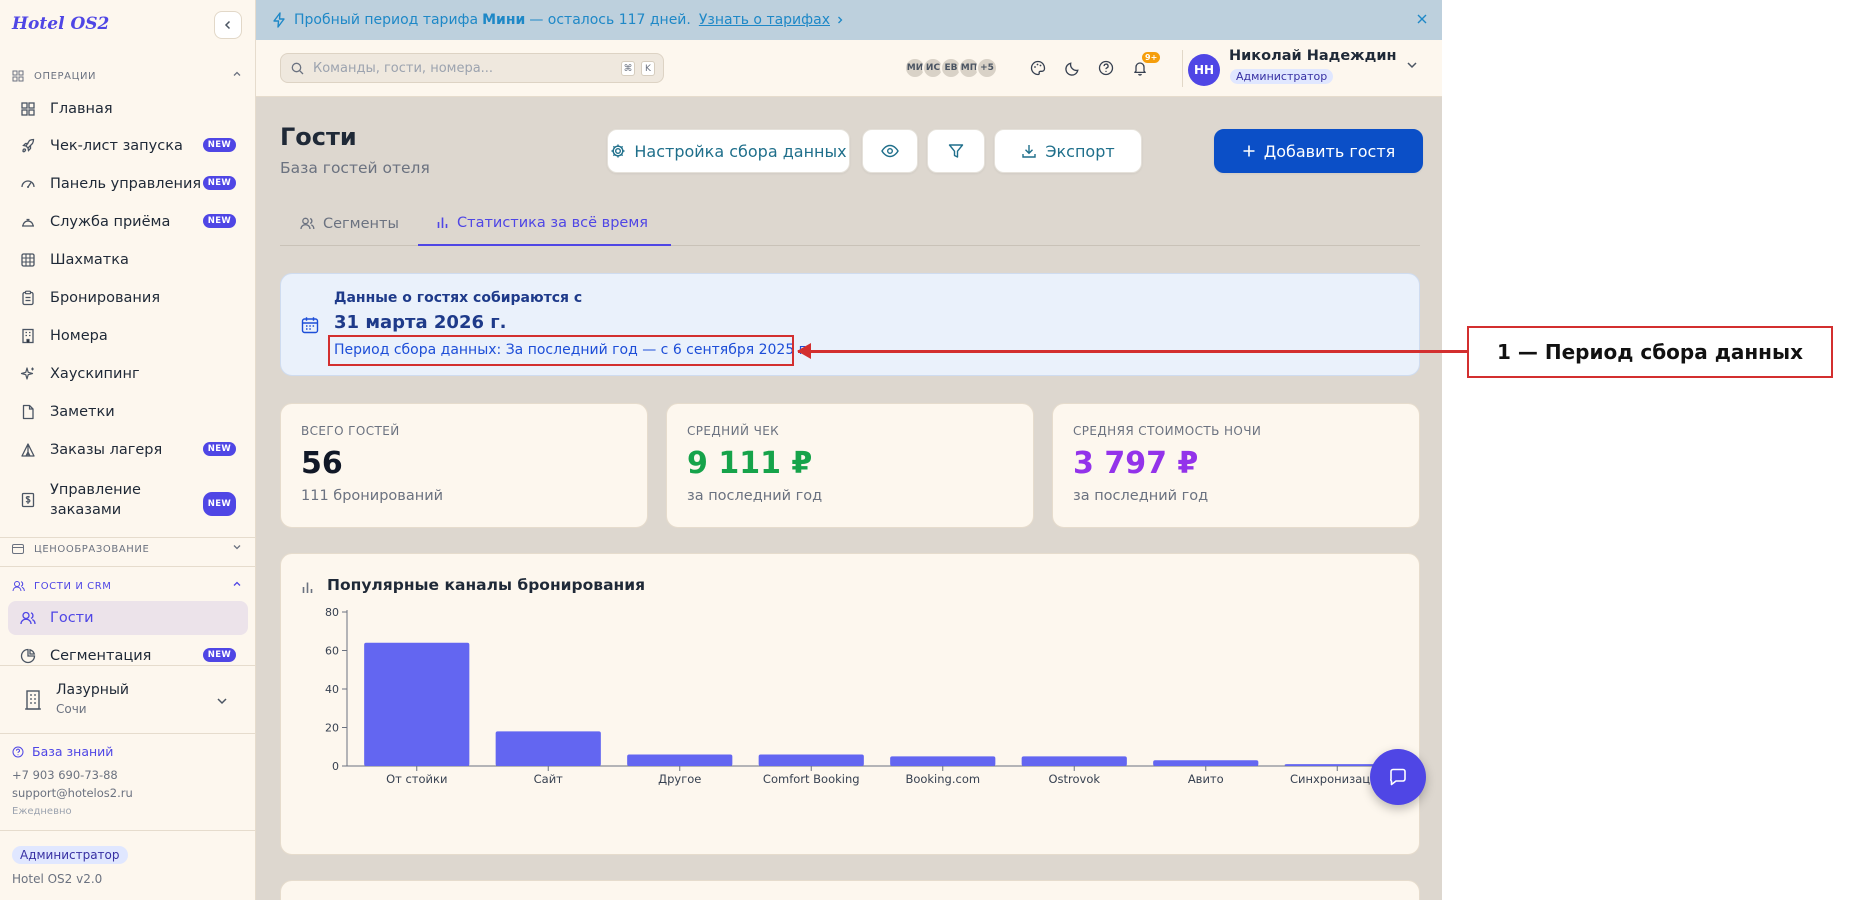 This screenshot has width=1853, height=900. Describe the element at coordinates (95, 500) in the screenshot. I see `sidebar-item-label: Управление заказами` at that location.